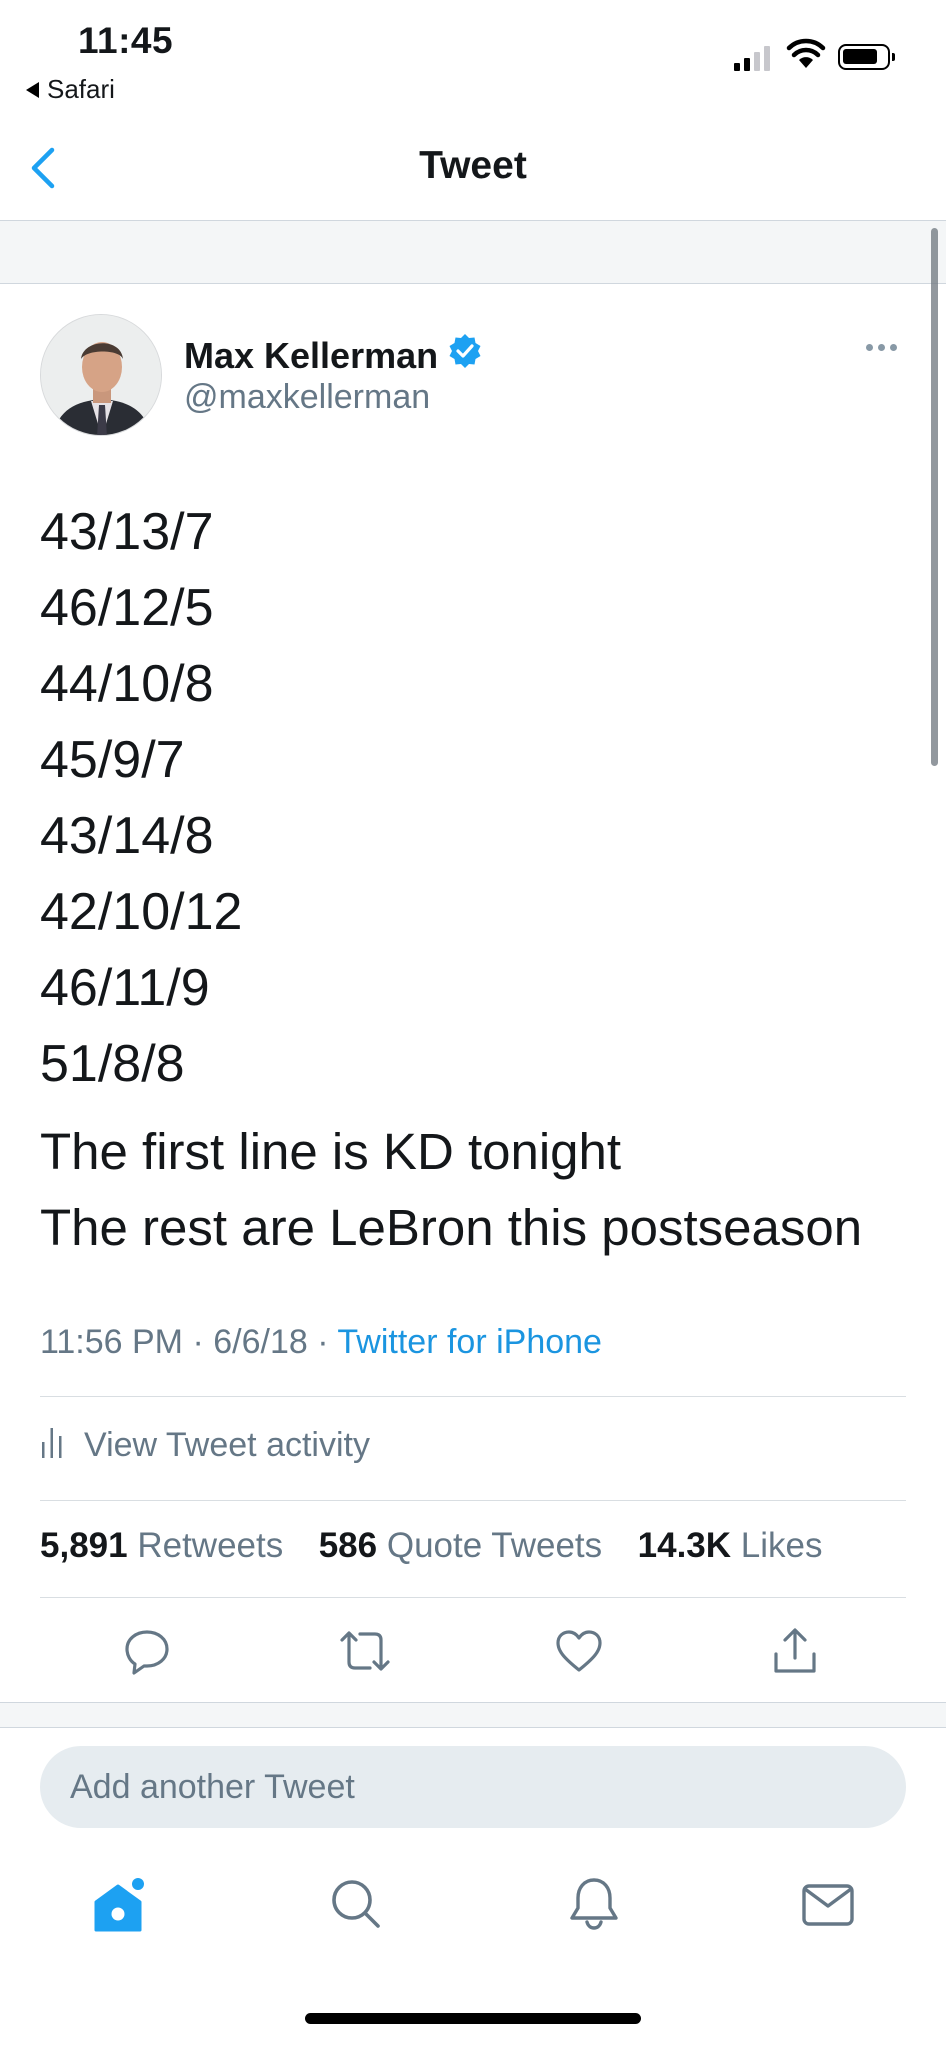  What do you see at coordinates (126, 40) in the screenshot?
I see `status-time: 11:45` at bounding box center [126, 40].